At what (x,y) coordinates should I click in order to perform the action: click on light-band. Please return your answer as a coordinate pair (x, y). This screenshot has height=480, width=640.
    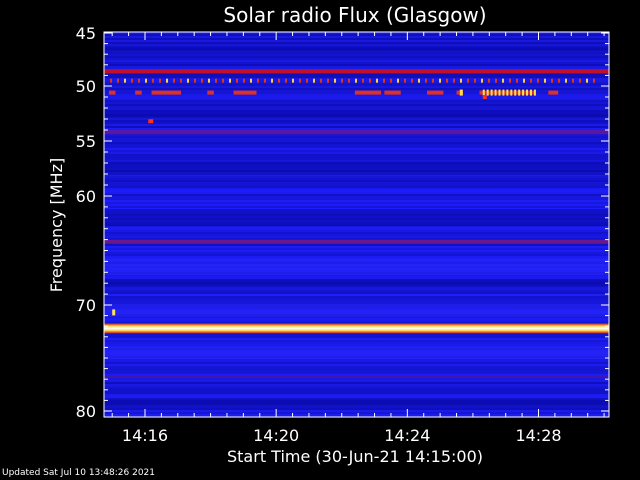
    Looking at the image, I should click on (356, 353).